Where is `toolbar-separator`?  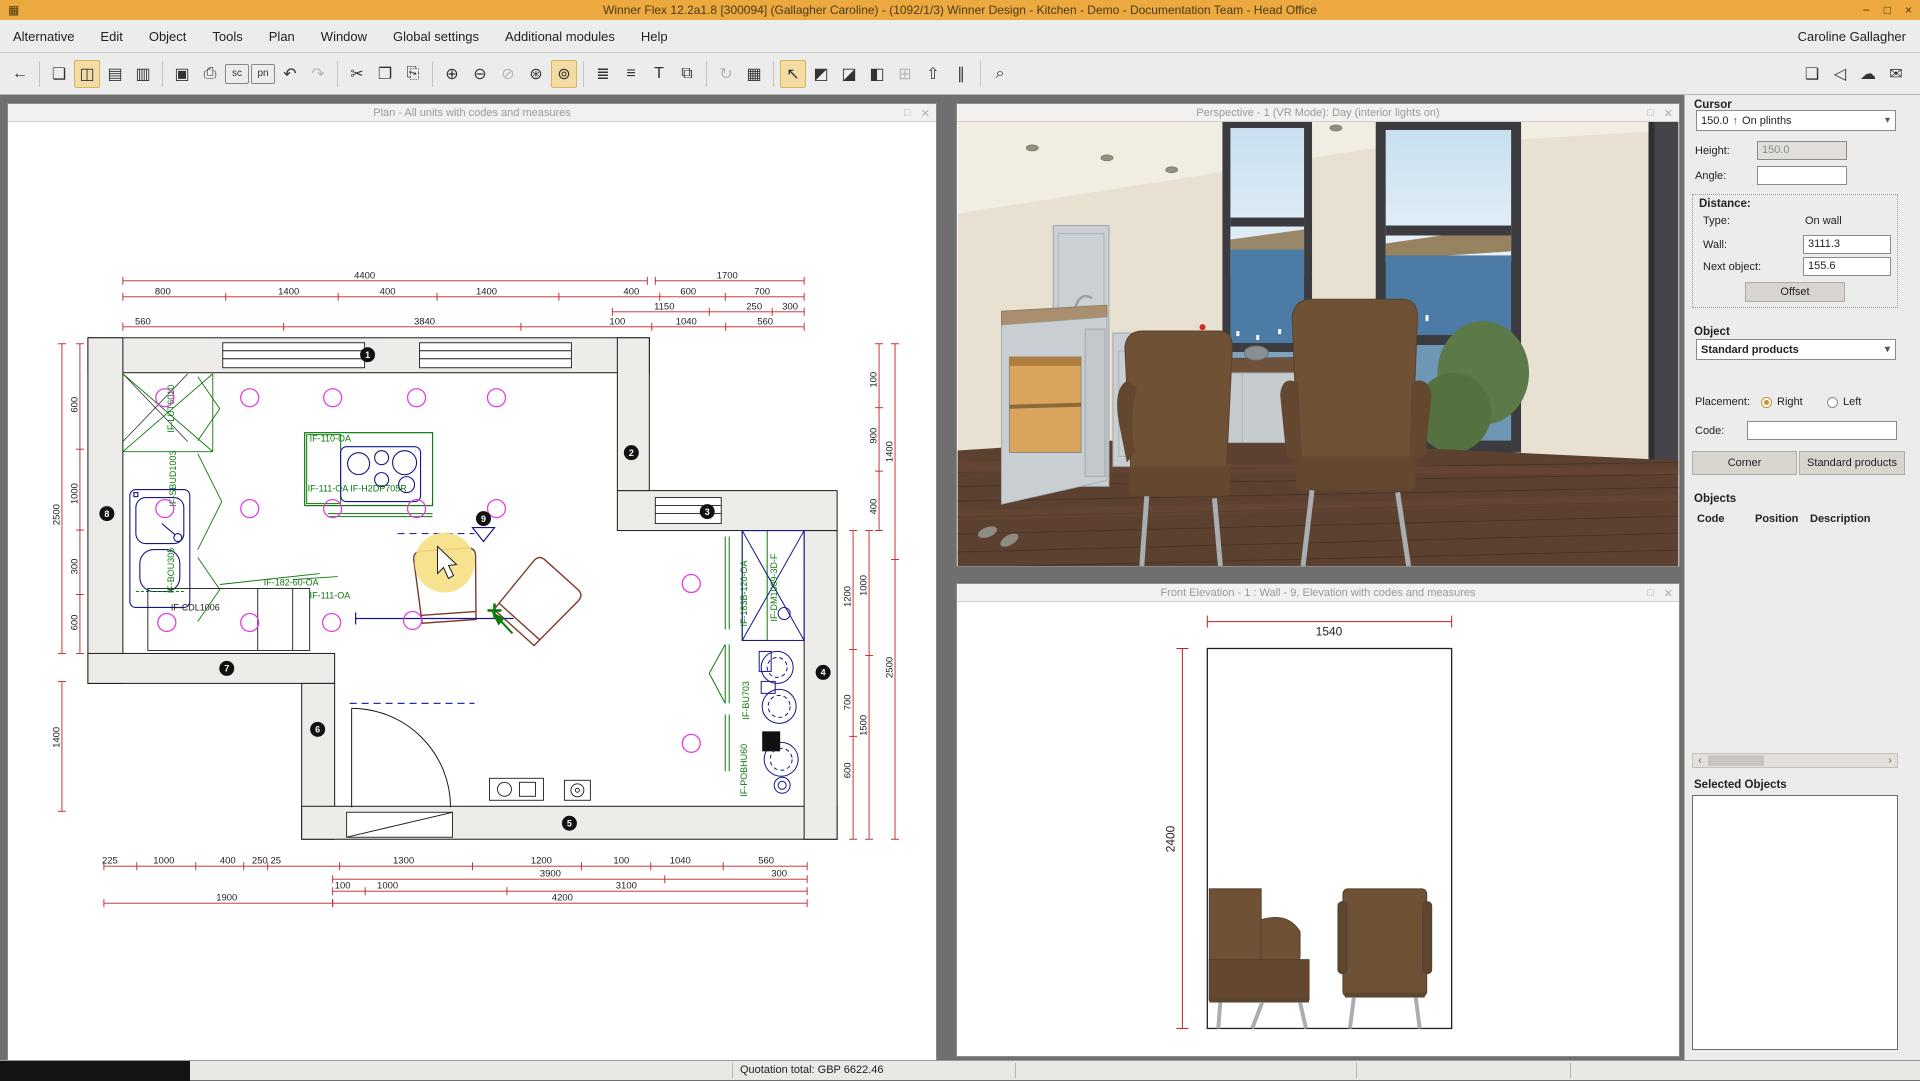 toolbar-separator is located at coordinates (583, 74).